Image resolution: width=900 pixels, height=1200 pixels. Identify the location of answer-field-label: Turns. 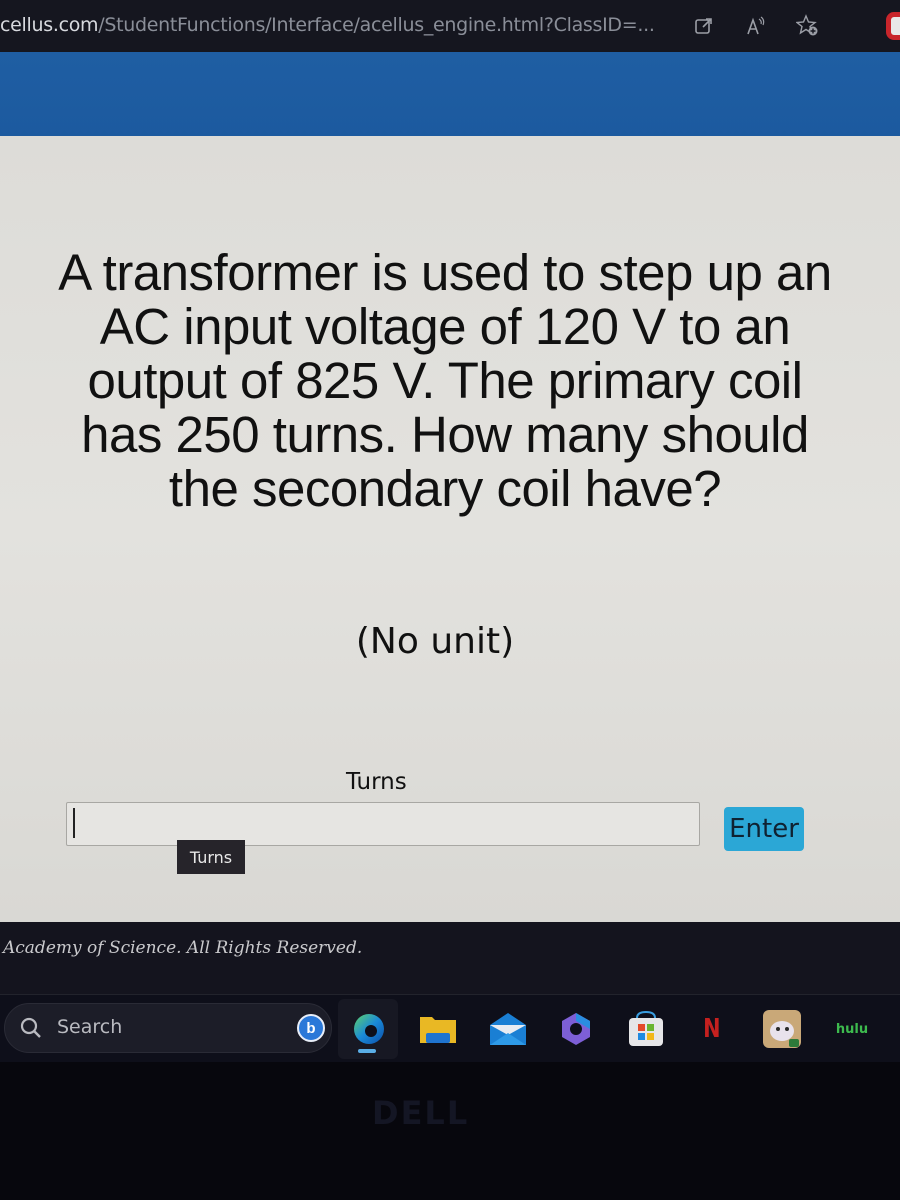
(376, 782).